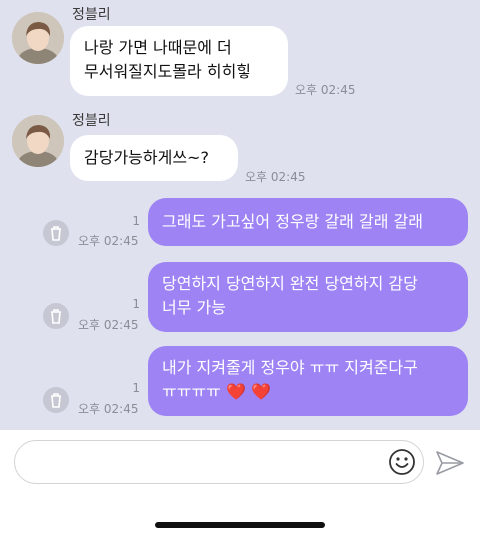 This screenshot has height=538, width=480. Describe the element at coordinates (308, 222) in the screenshot. I see `outgoing-message-bubble: 그래도 가고싶어 정우랑 갈래 갈래 갈래` at that location.